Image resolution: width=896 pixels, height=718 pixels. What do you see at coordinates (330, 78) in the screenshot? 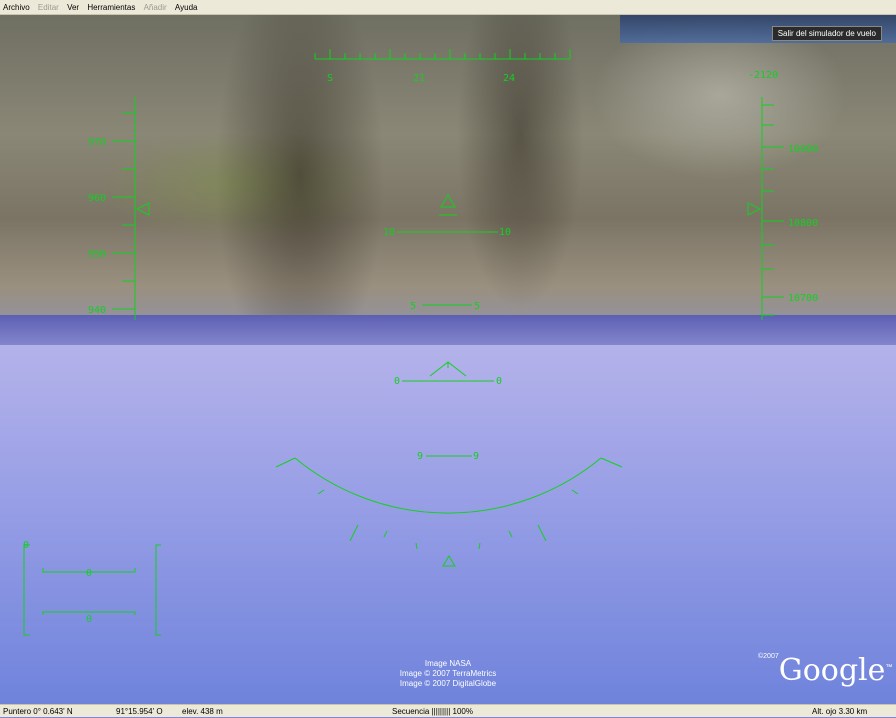
I see `heading-label-s: S` at bounding box center [330, 78].